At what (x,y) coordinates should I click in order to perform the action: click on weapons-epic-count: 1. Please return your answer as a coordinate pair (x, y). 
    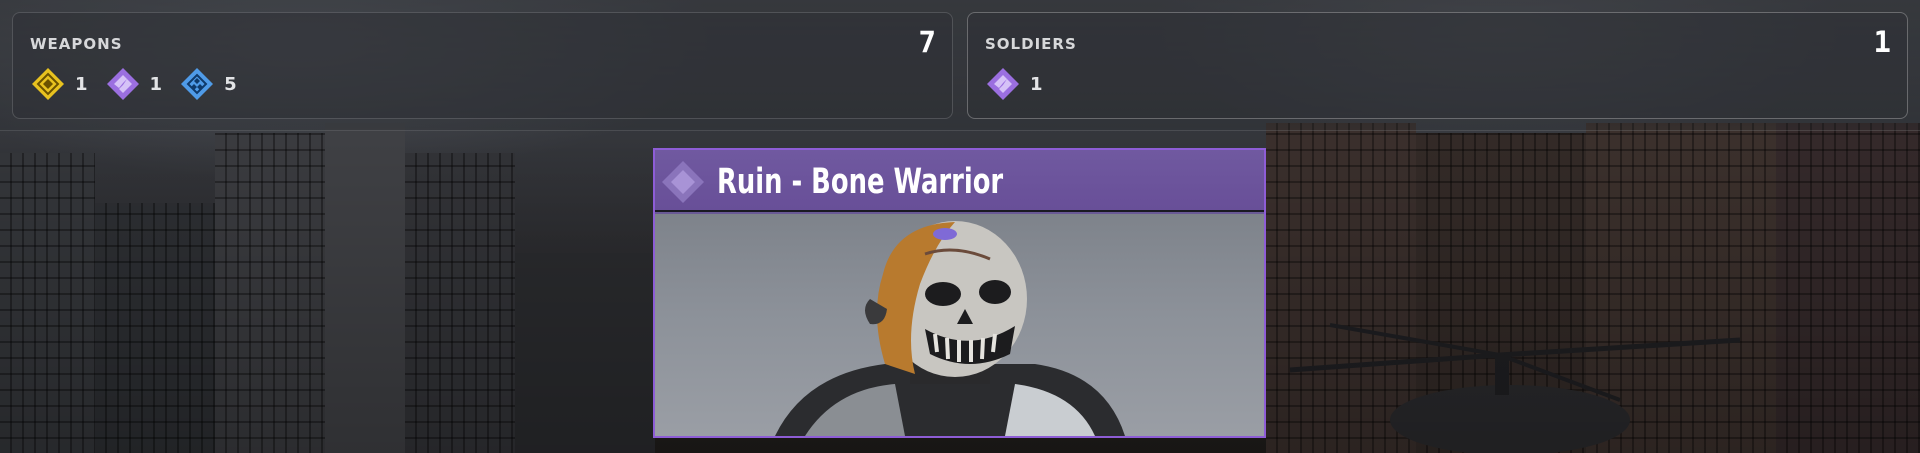
    Looking at the image, I should click on (133, 84).